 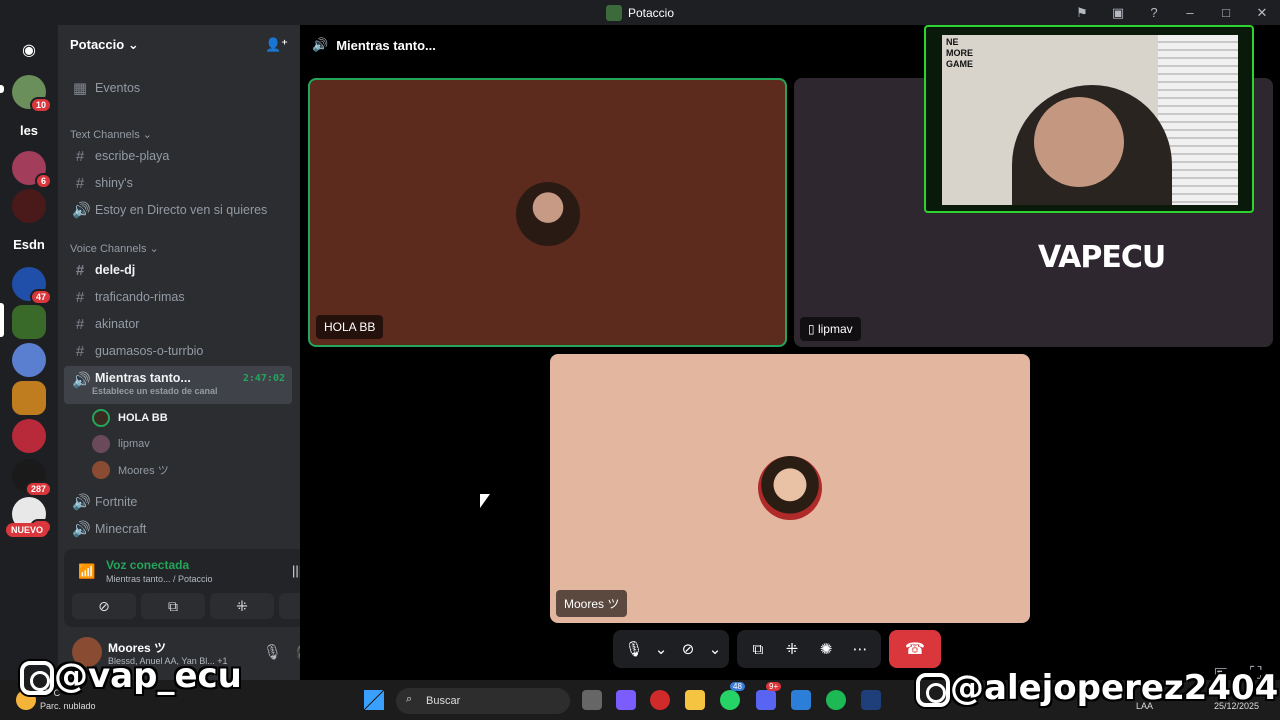 I want to click on search-icon: ⌕, so click(x=409, y=699).